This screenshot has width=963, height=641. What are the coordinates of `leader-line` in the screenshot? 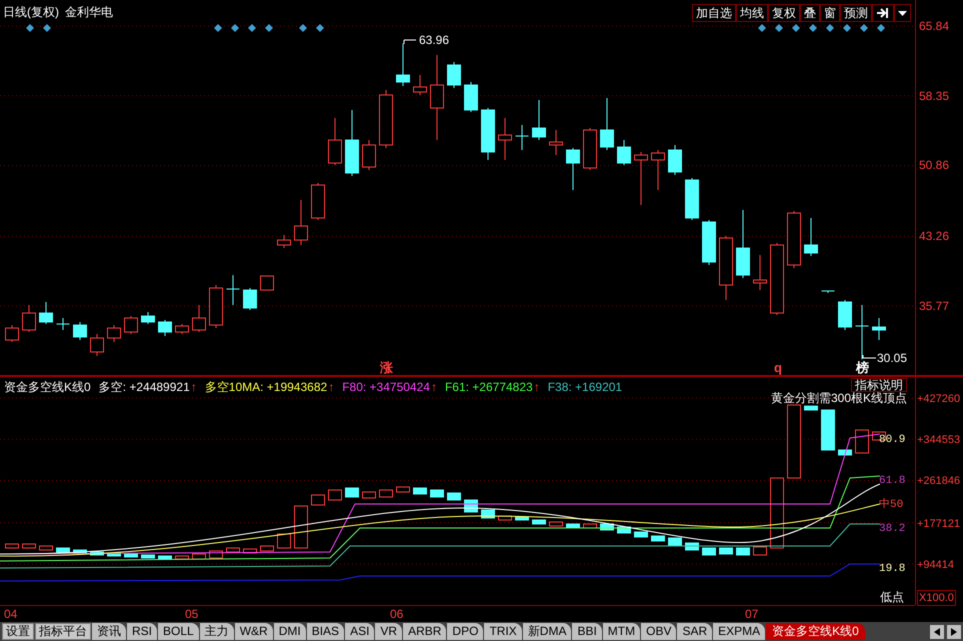 It's located at (410, 42).